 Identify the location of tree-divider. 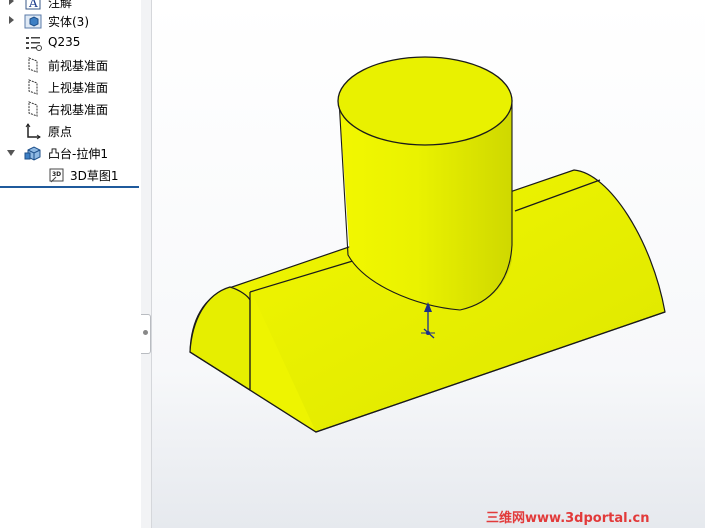
(69, 187).